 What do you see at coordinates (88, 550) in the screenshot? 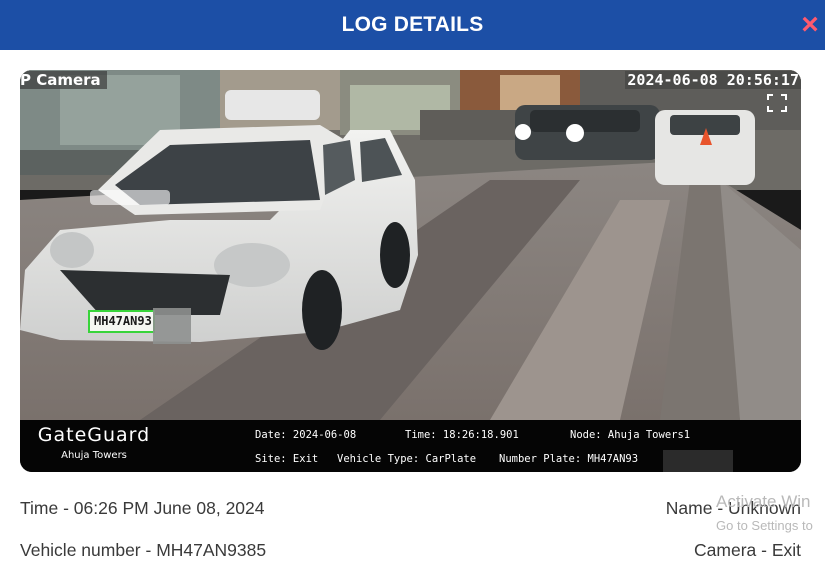
I see `vehicle-label: Vehicle number -` at bounding box center [88, 550].